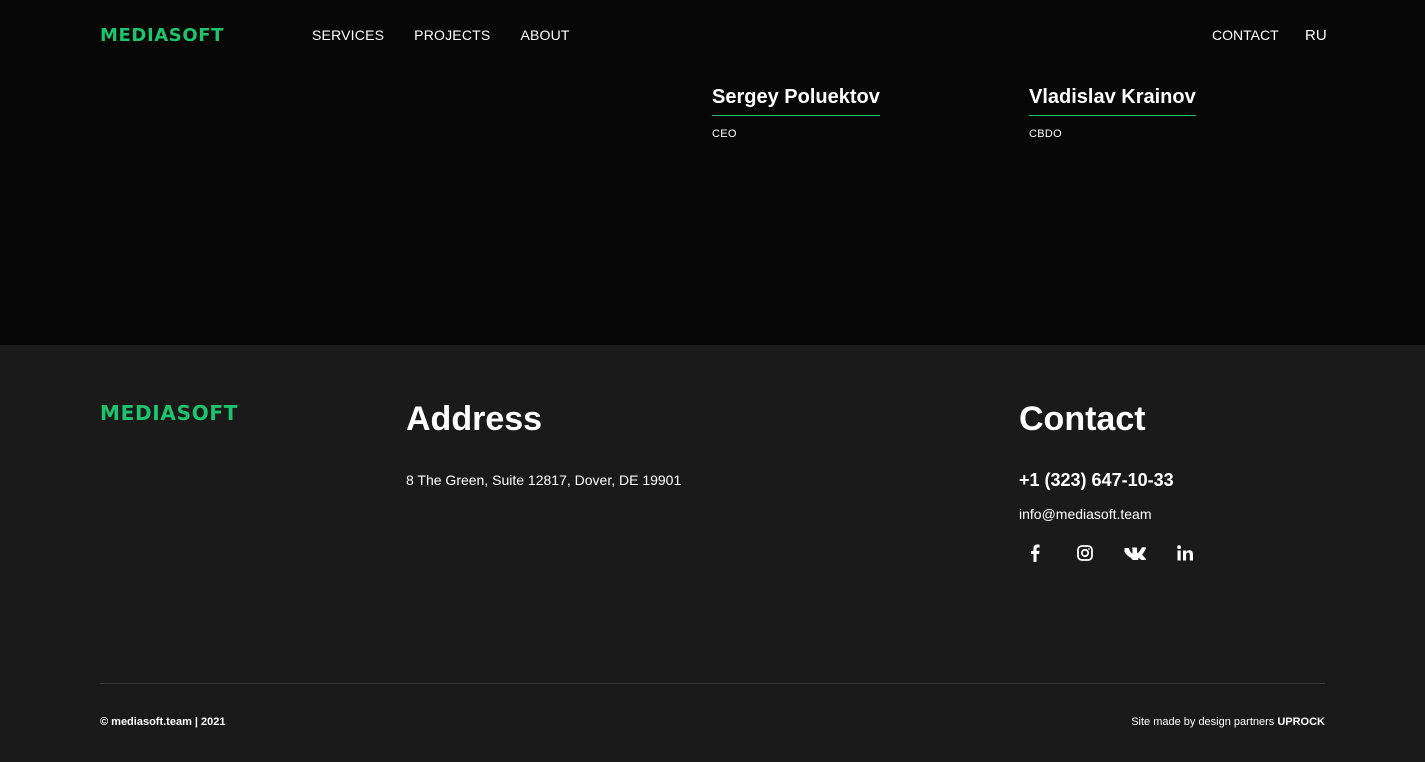  I want to click on design-credits: Site made by design partners UPROCK, so click(1228, 722).